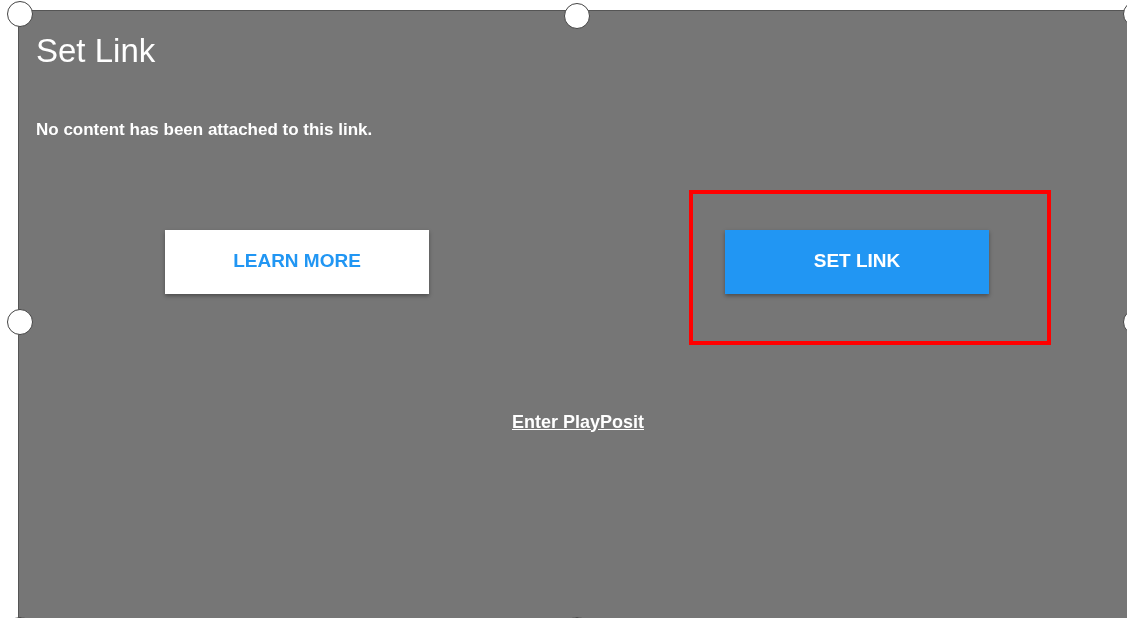 The image size is (1127, 618). Describe the element at coordinates (297, 261) in the screenshot. I see `learn-more-button: LEARN MORE` at that location.